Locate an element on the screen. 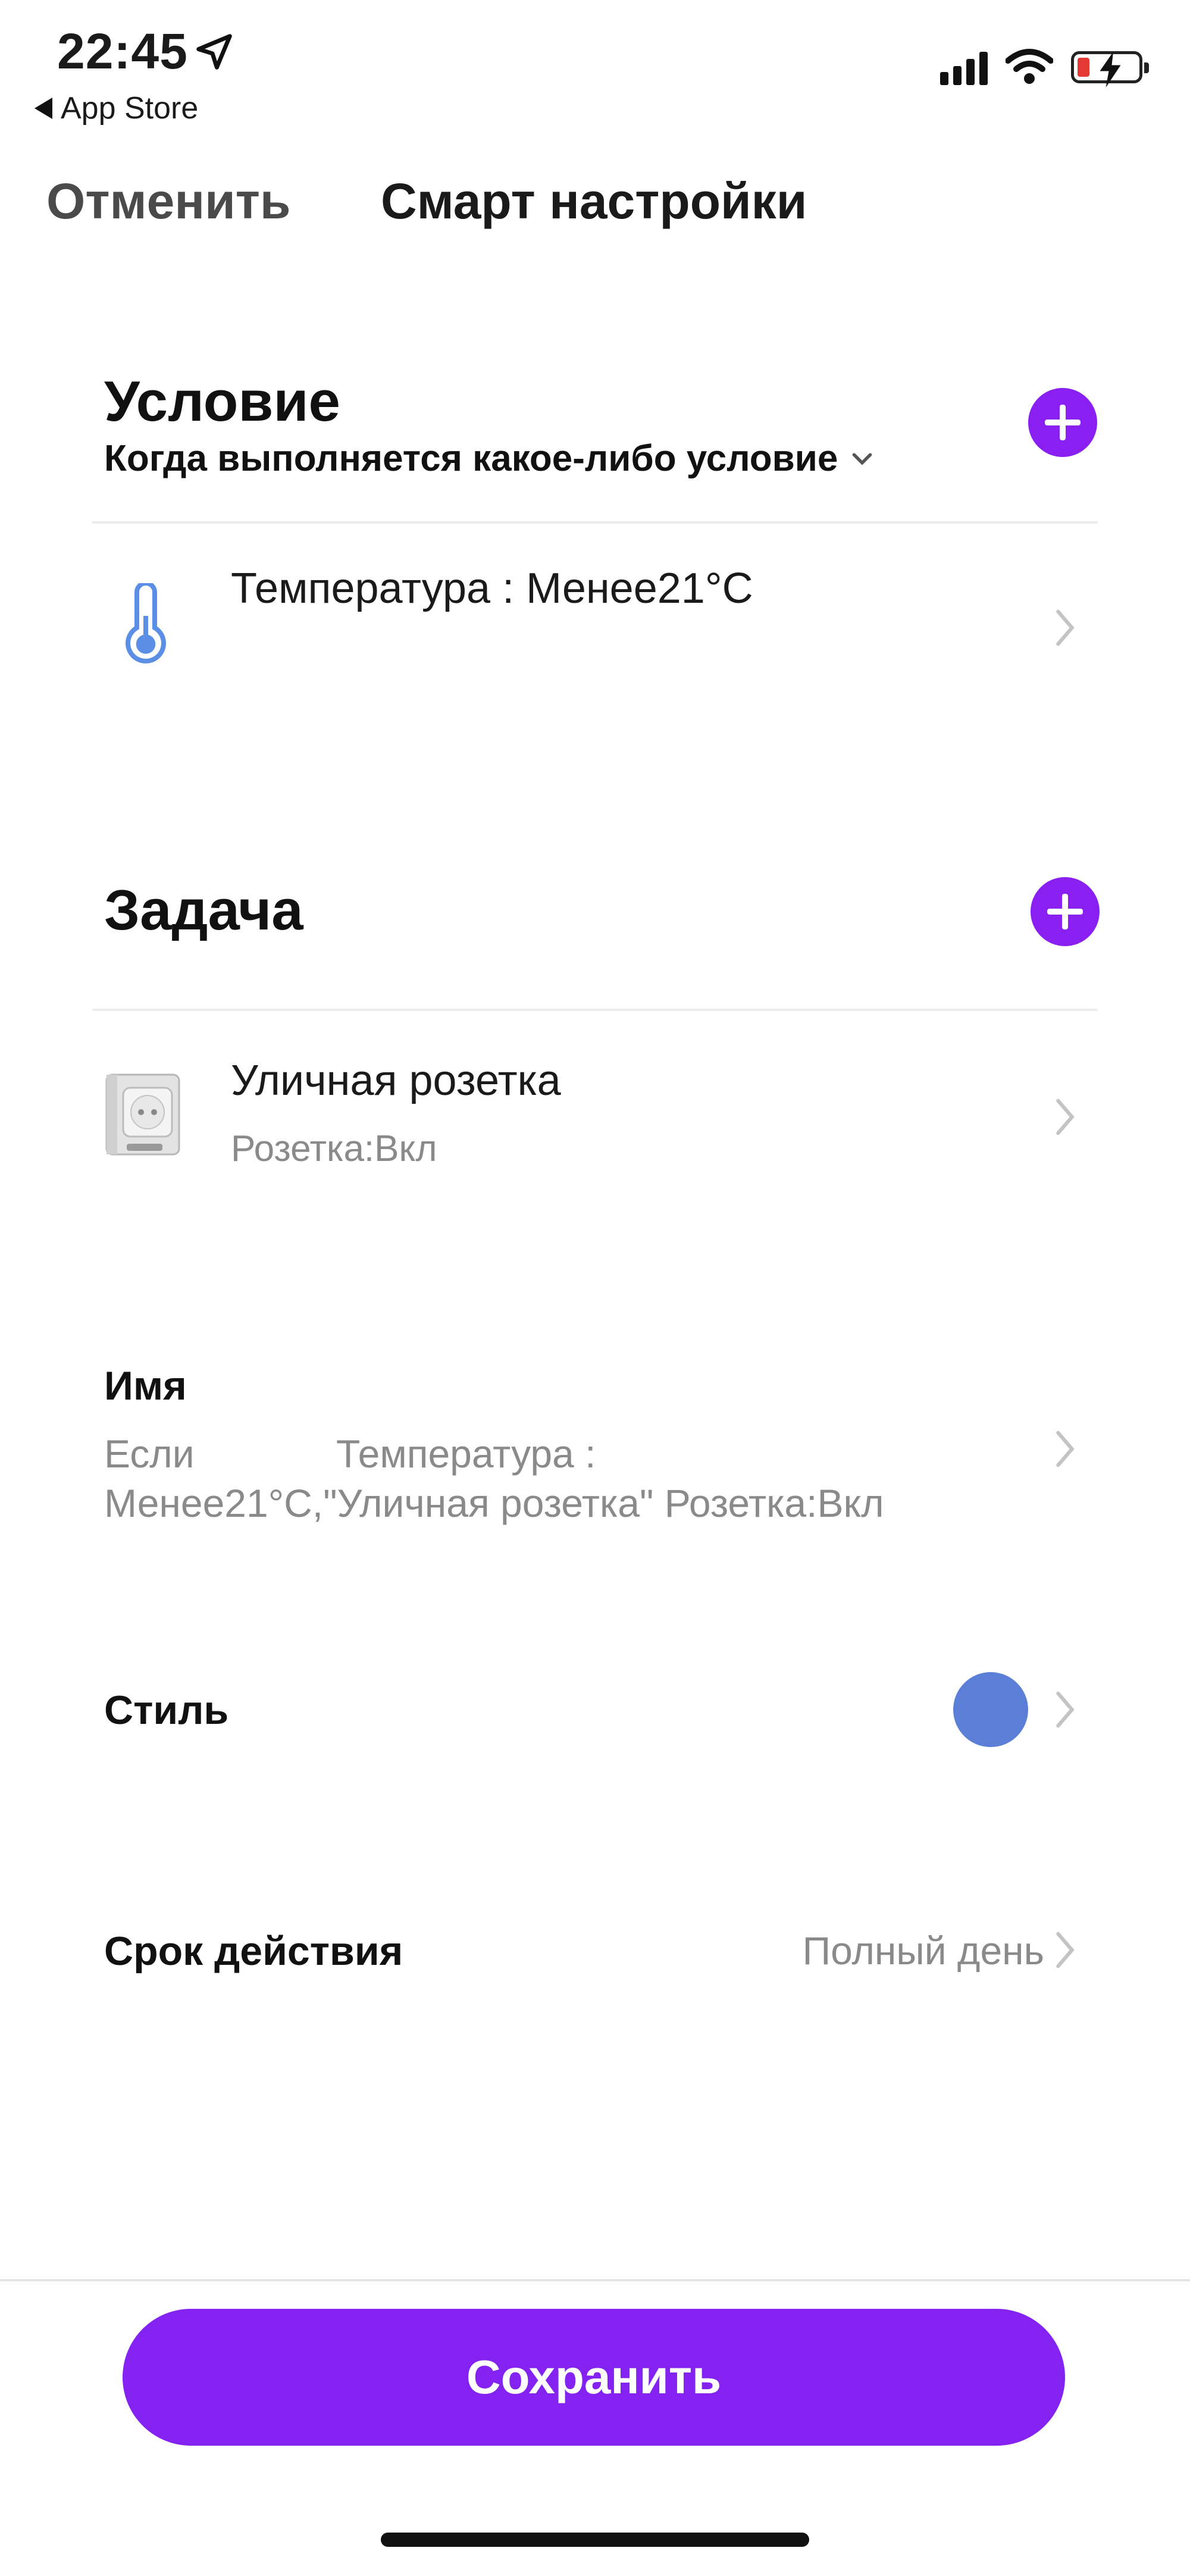 The height and width of the screenshot is (2576, 1190). task-row: Уличная розетка Розетка:Вкл is located at coordinates (595, 1112).